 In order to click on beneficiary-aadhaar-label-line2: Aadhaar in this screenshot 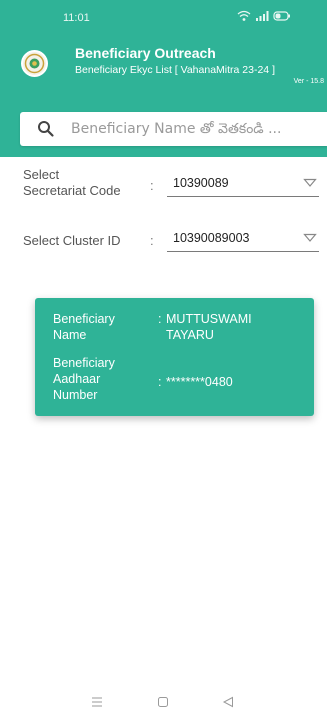, I will do `click(77, 379)`.